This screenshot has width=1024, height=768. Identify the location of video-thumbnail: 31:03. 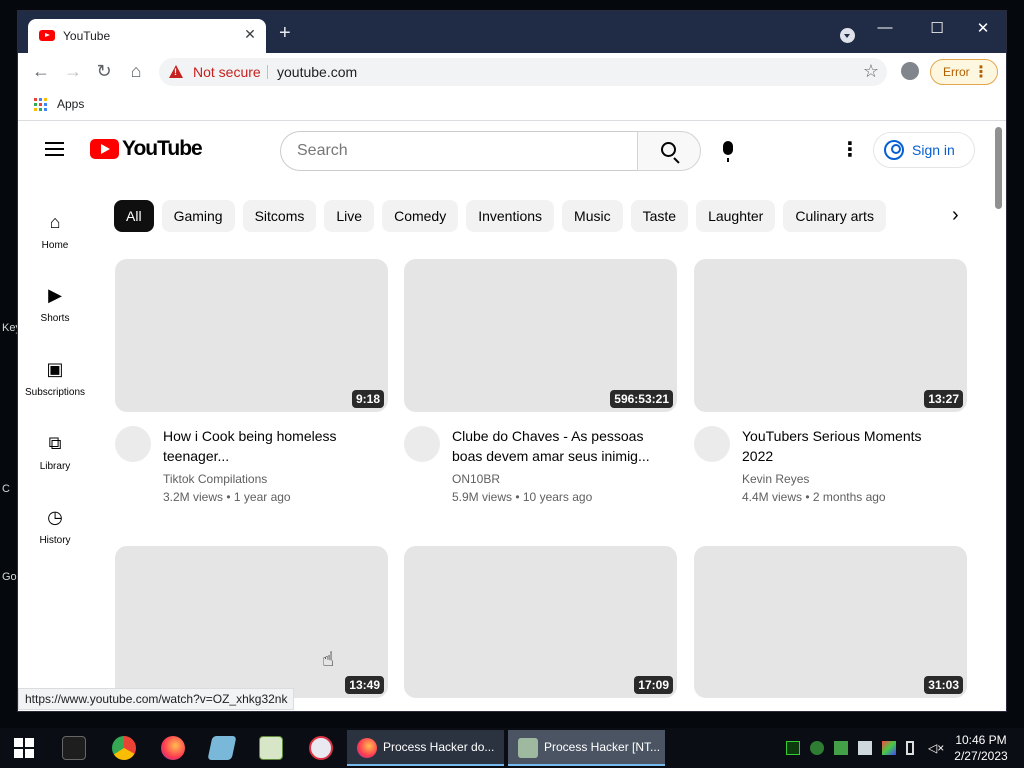
(830, 622).